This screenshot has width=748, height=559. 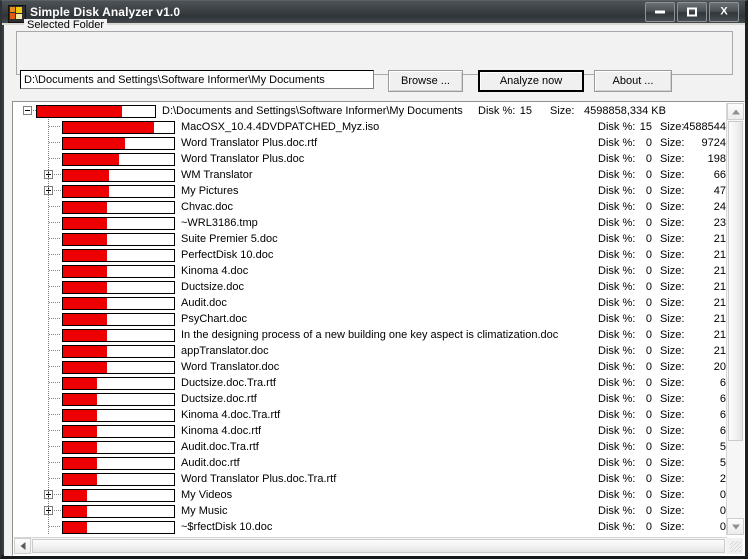 I want to click on size-value: 24, so click(x=719, y=207).